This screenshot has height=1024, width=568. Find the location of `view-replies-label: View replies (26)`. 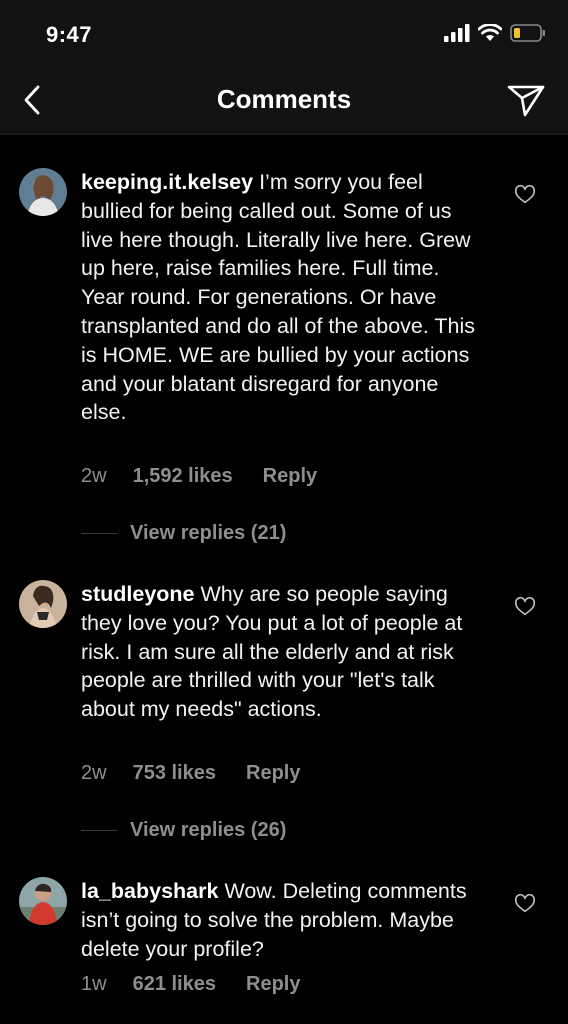

view-replies-label: View replies (26) is located at coordinates (208, 830).